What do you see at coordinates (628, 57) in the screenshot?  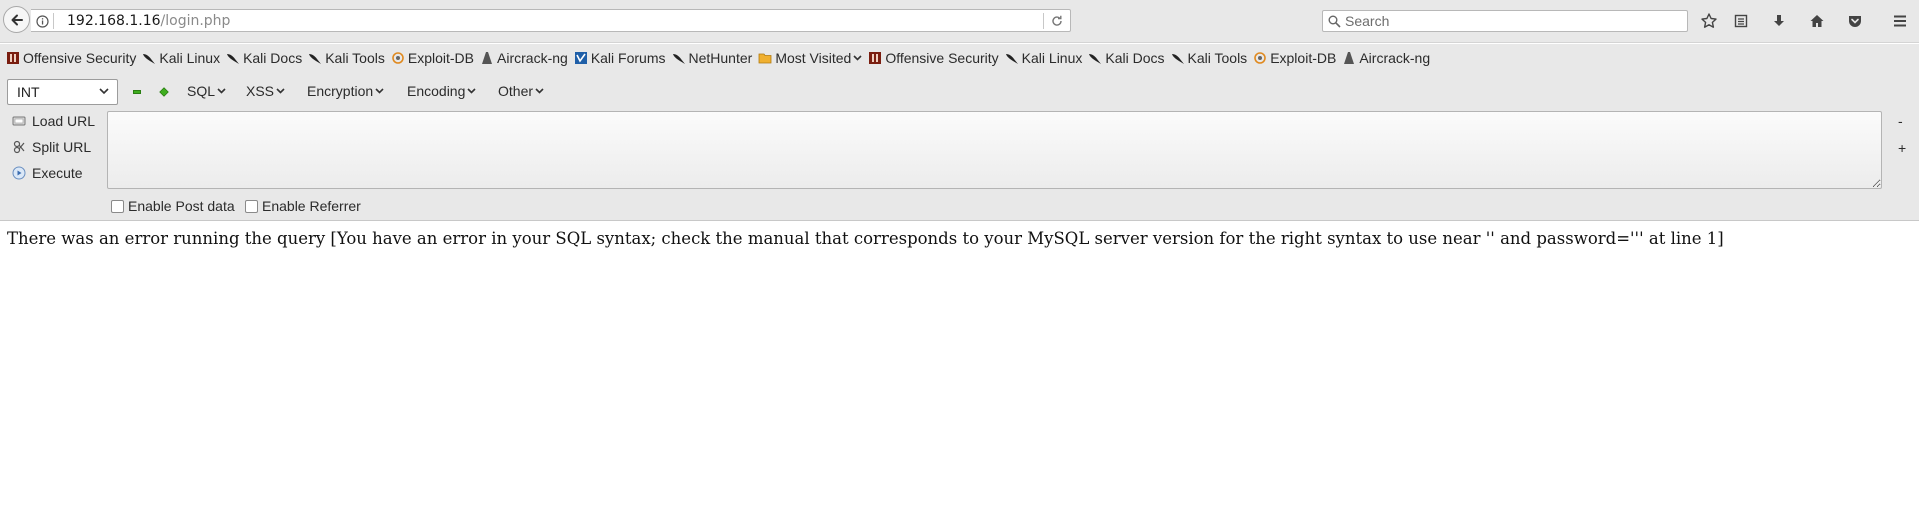 I see `bookmark-label: Kali Forums` at bounding box center [628, 57].